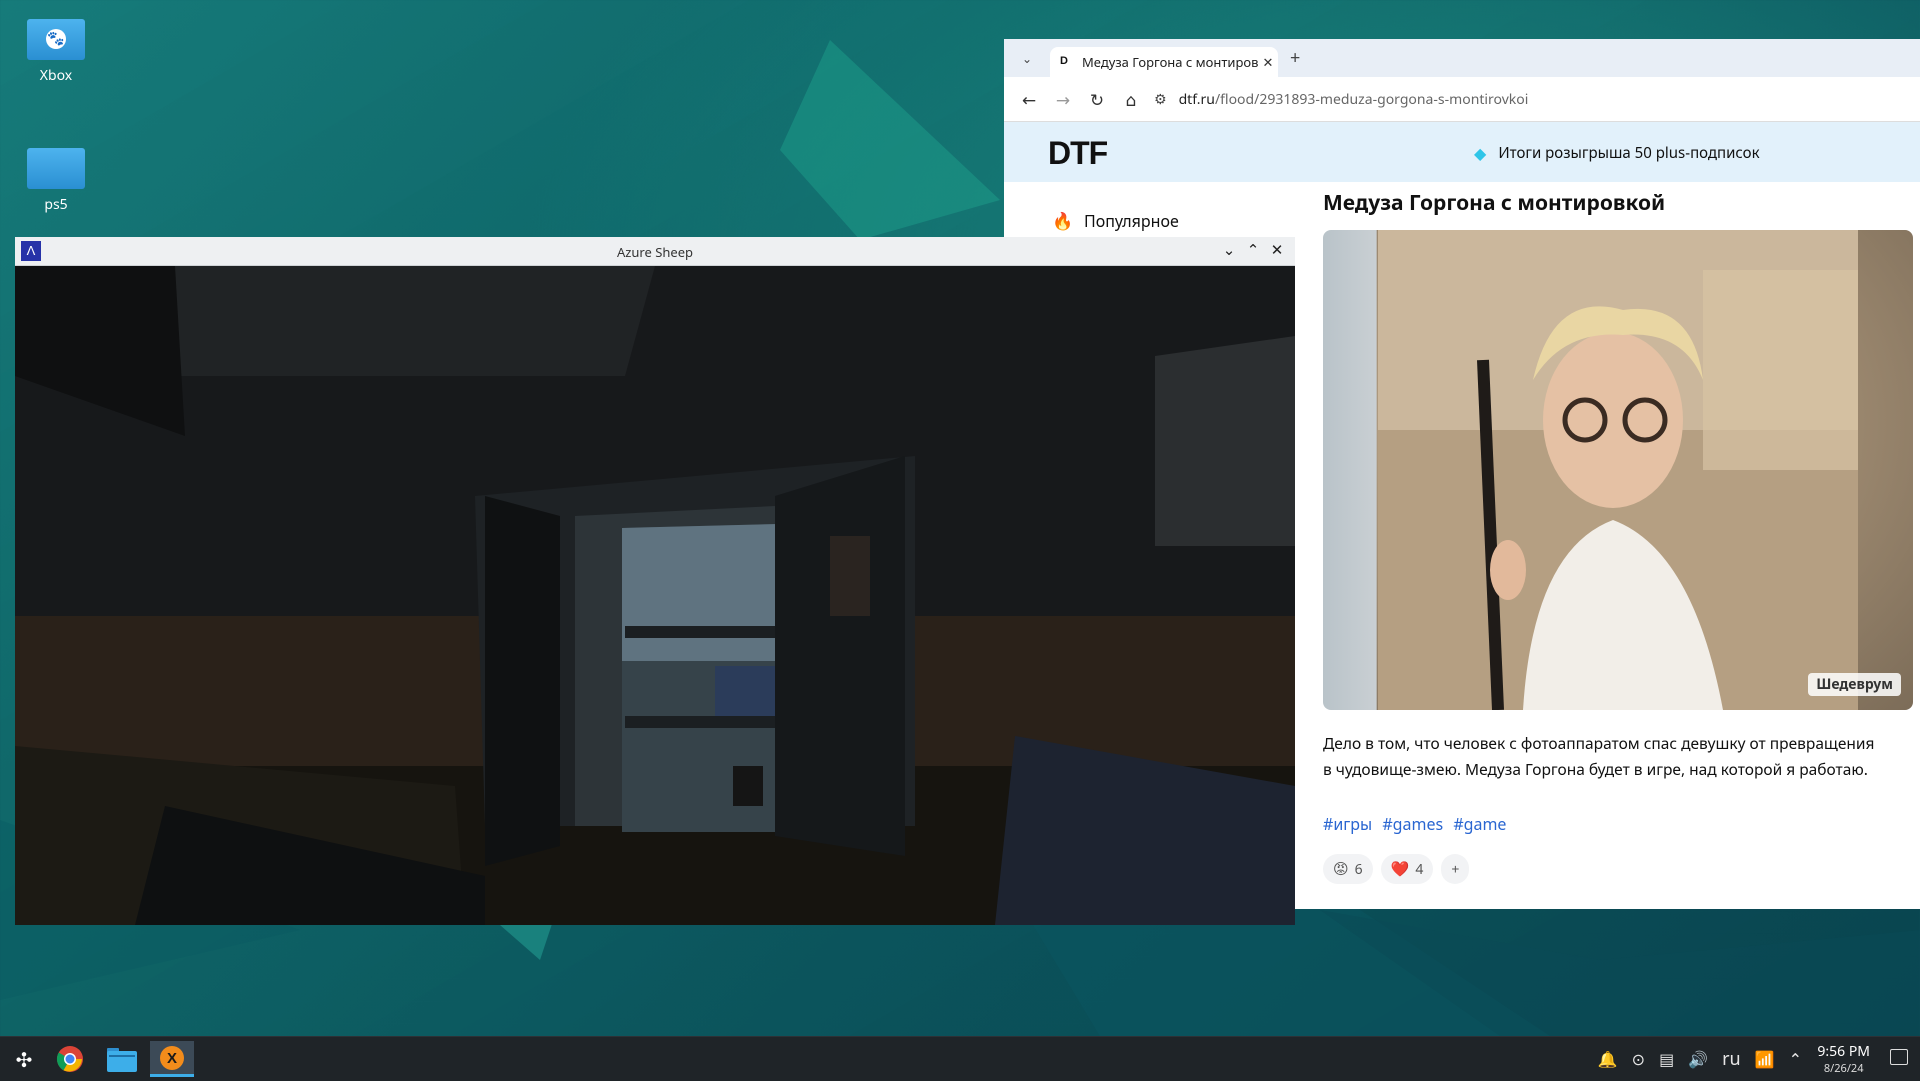 Image resolution: width=1920 pixels, height=1081 pixels. Describe the element at coordinates (1341, 869) in the screenshot. I see `angry-face-icon: 😡` at that location.